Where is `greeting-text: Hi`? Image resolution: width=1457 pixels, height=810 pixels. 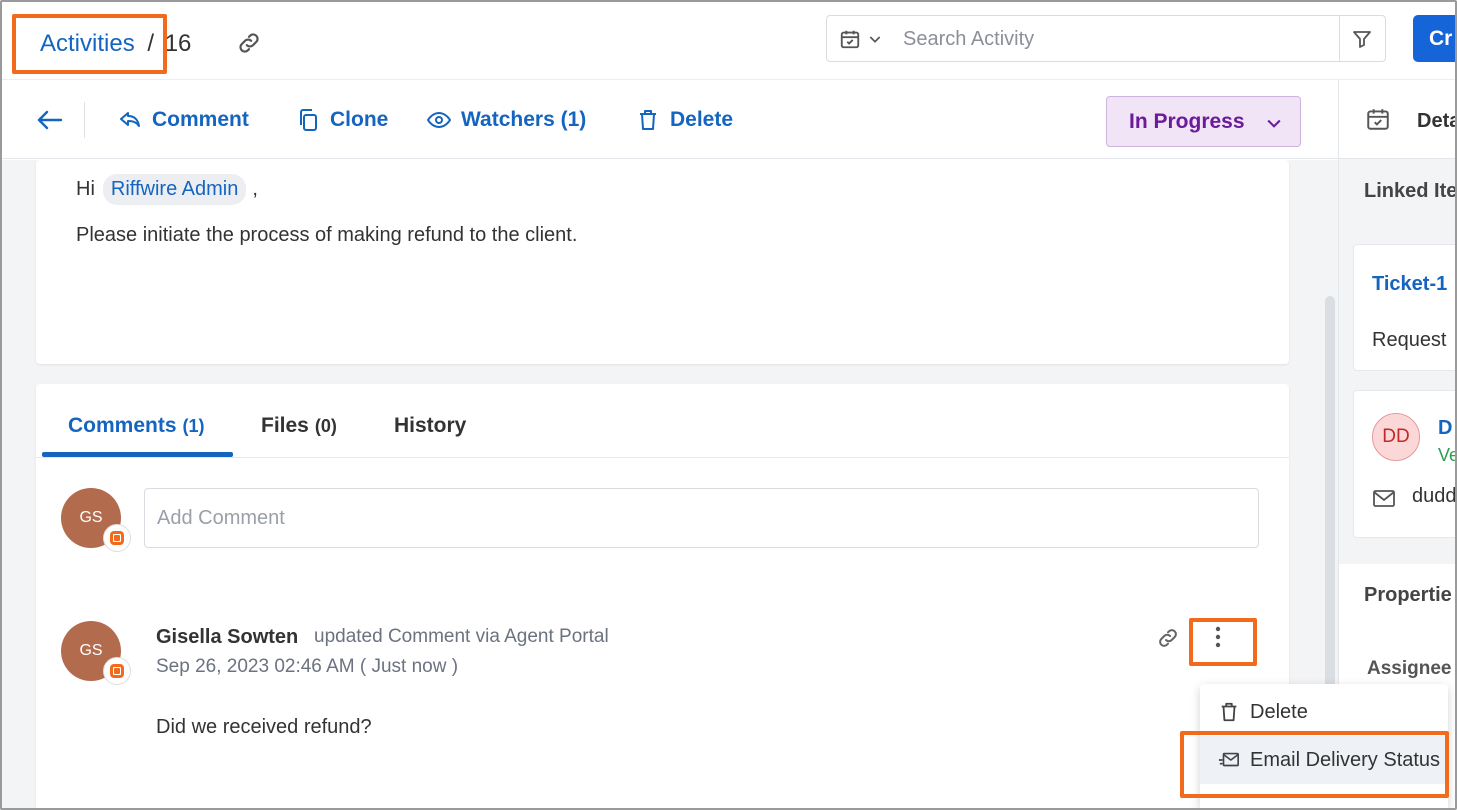 greeting-text: Hi is located at coordinates (85, 189).